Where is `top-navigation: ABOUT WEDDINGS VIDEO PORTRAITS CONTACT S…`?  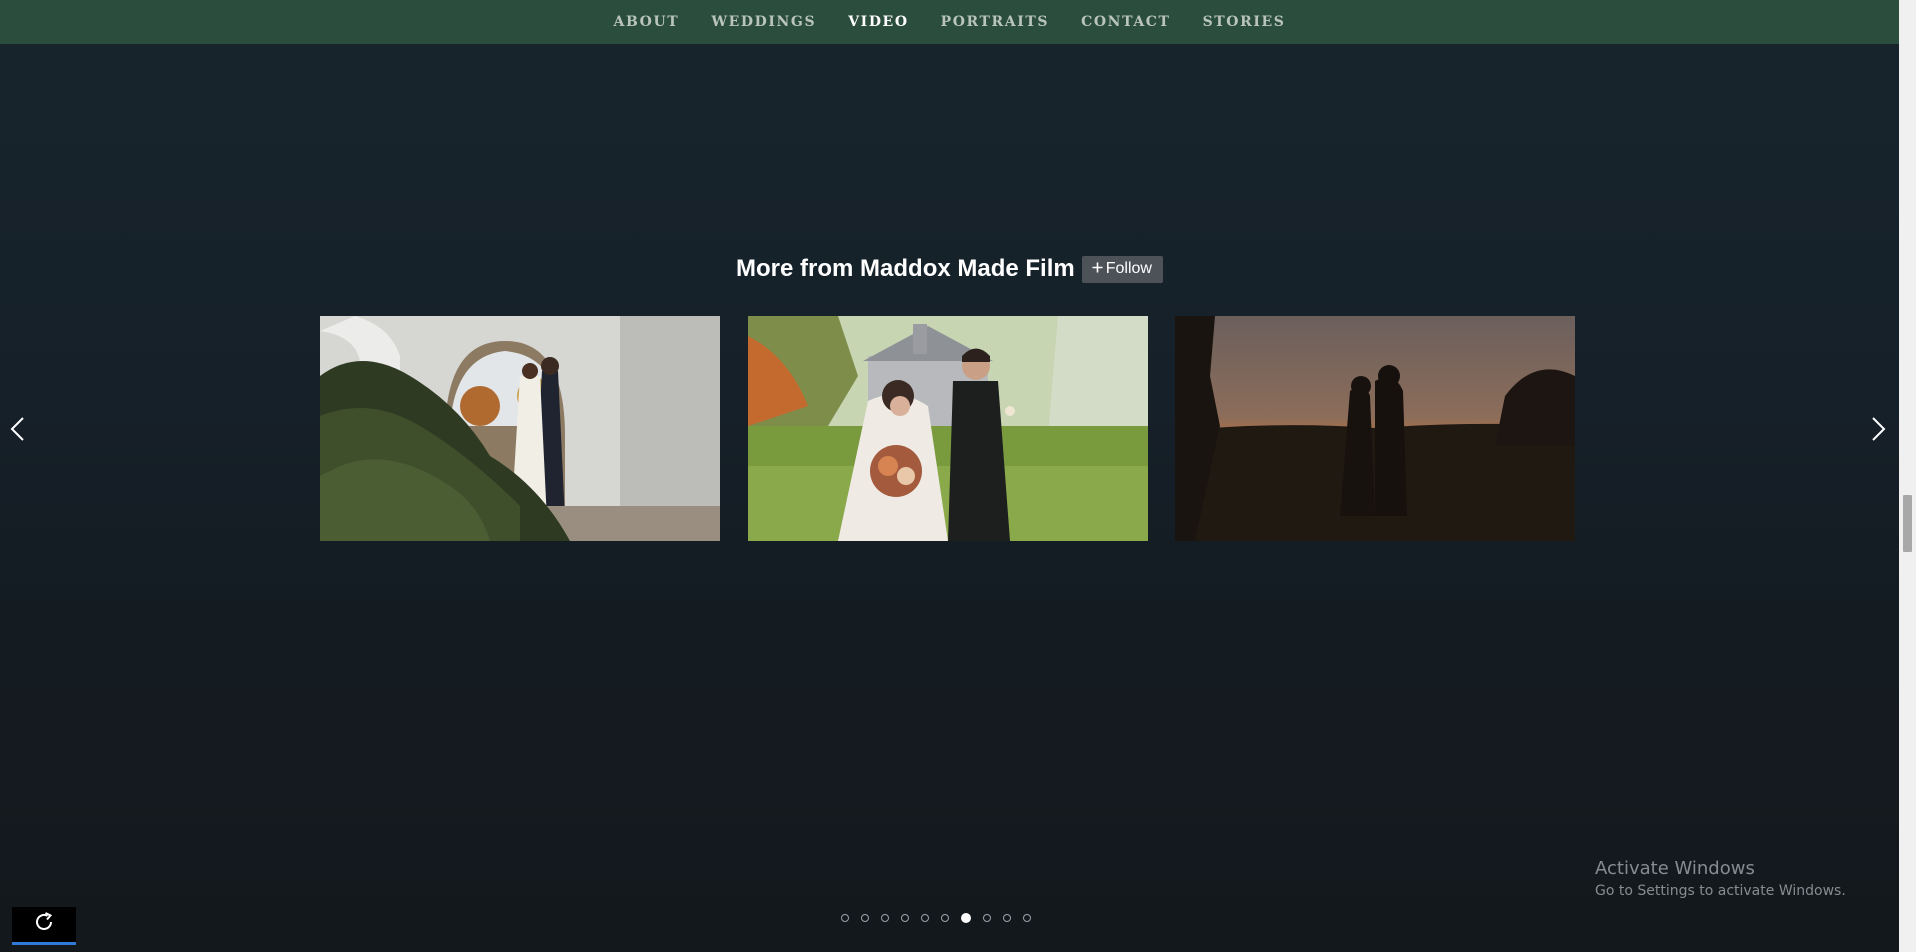
top-navigation: ABOUT WEDDINGS VIDEO PORTRAITS CONTACT S… is located at coordinates (949, 22).